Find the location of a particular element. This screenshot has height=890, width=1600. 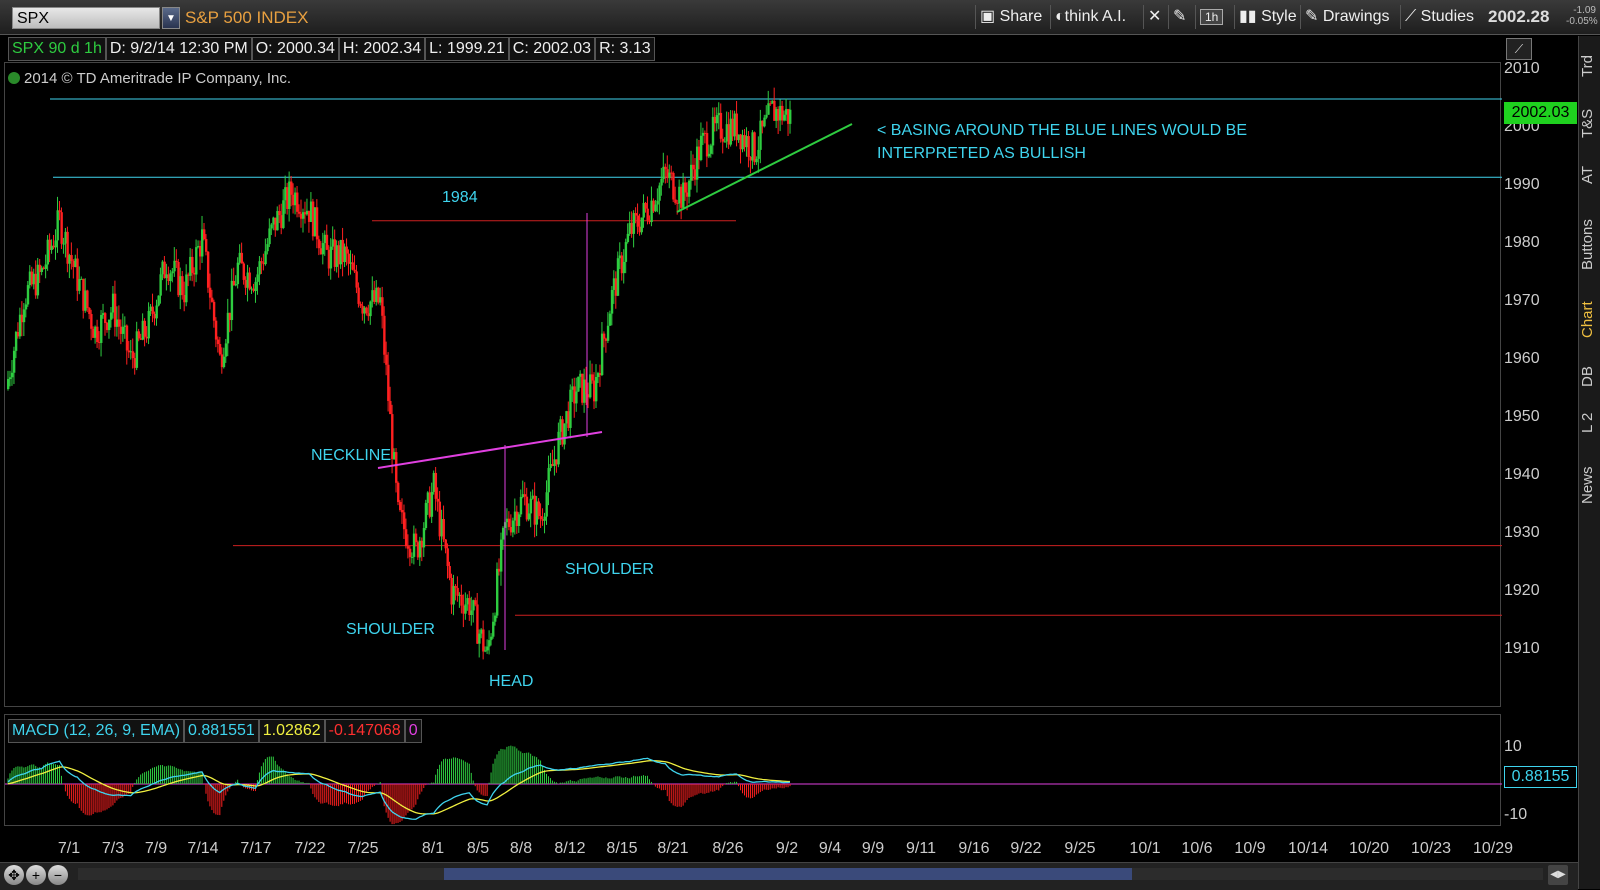

date-tick-label: 9/9 is located at coordinates (873, 848).